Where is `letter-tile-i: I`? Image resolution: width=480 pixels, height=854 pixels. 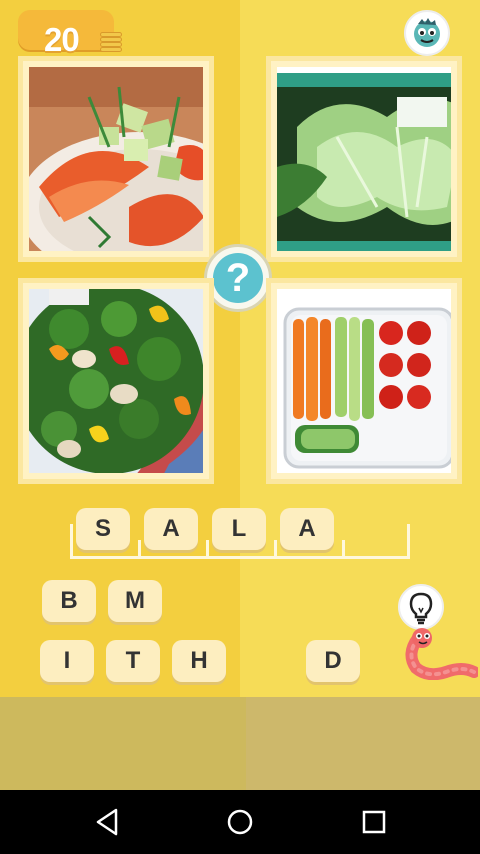
letter-tile-i: I is located at coordinates (67, 661).